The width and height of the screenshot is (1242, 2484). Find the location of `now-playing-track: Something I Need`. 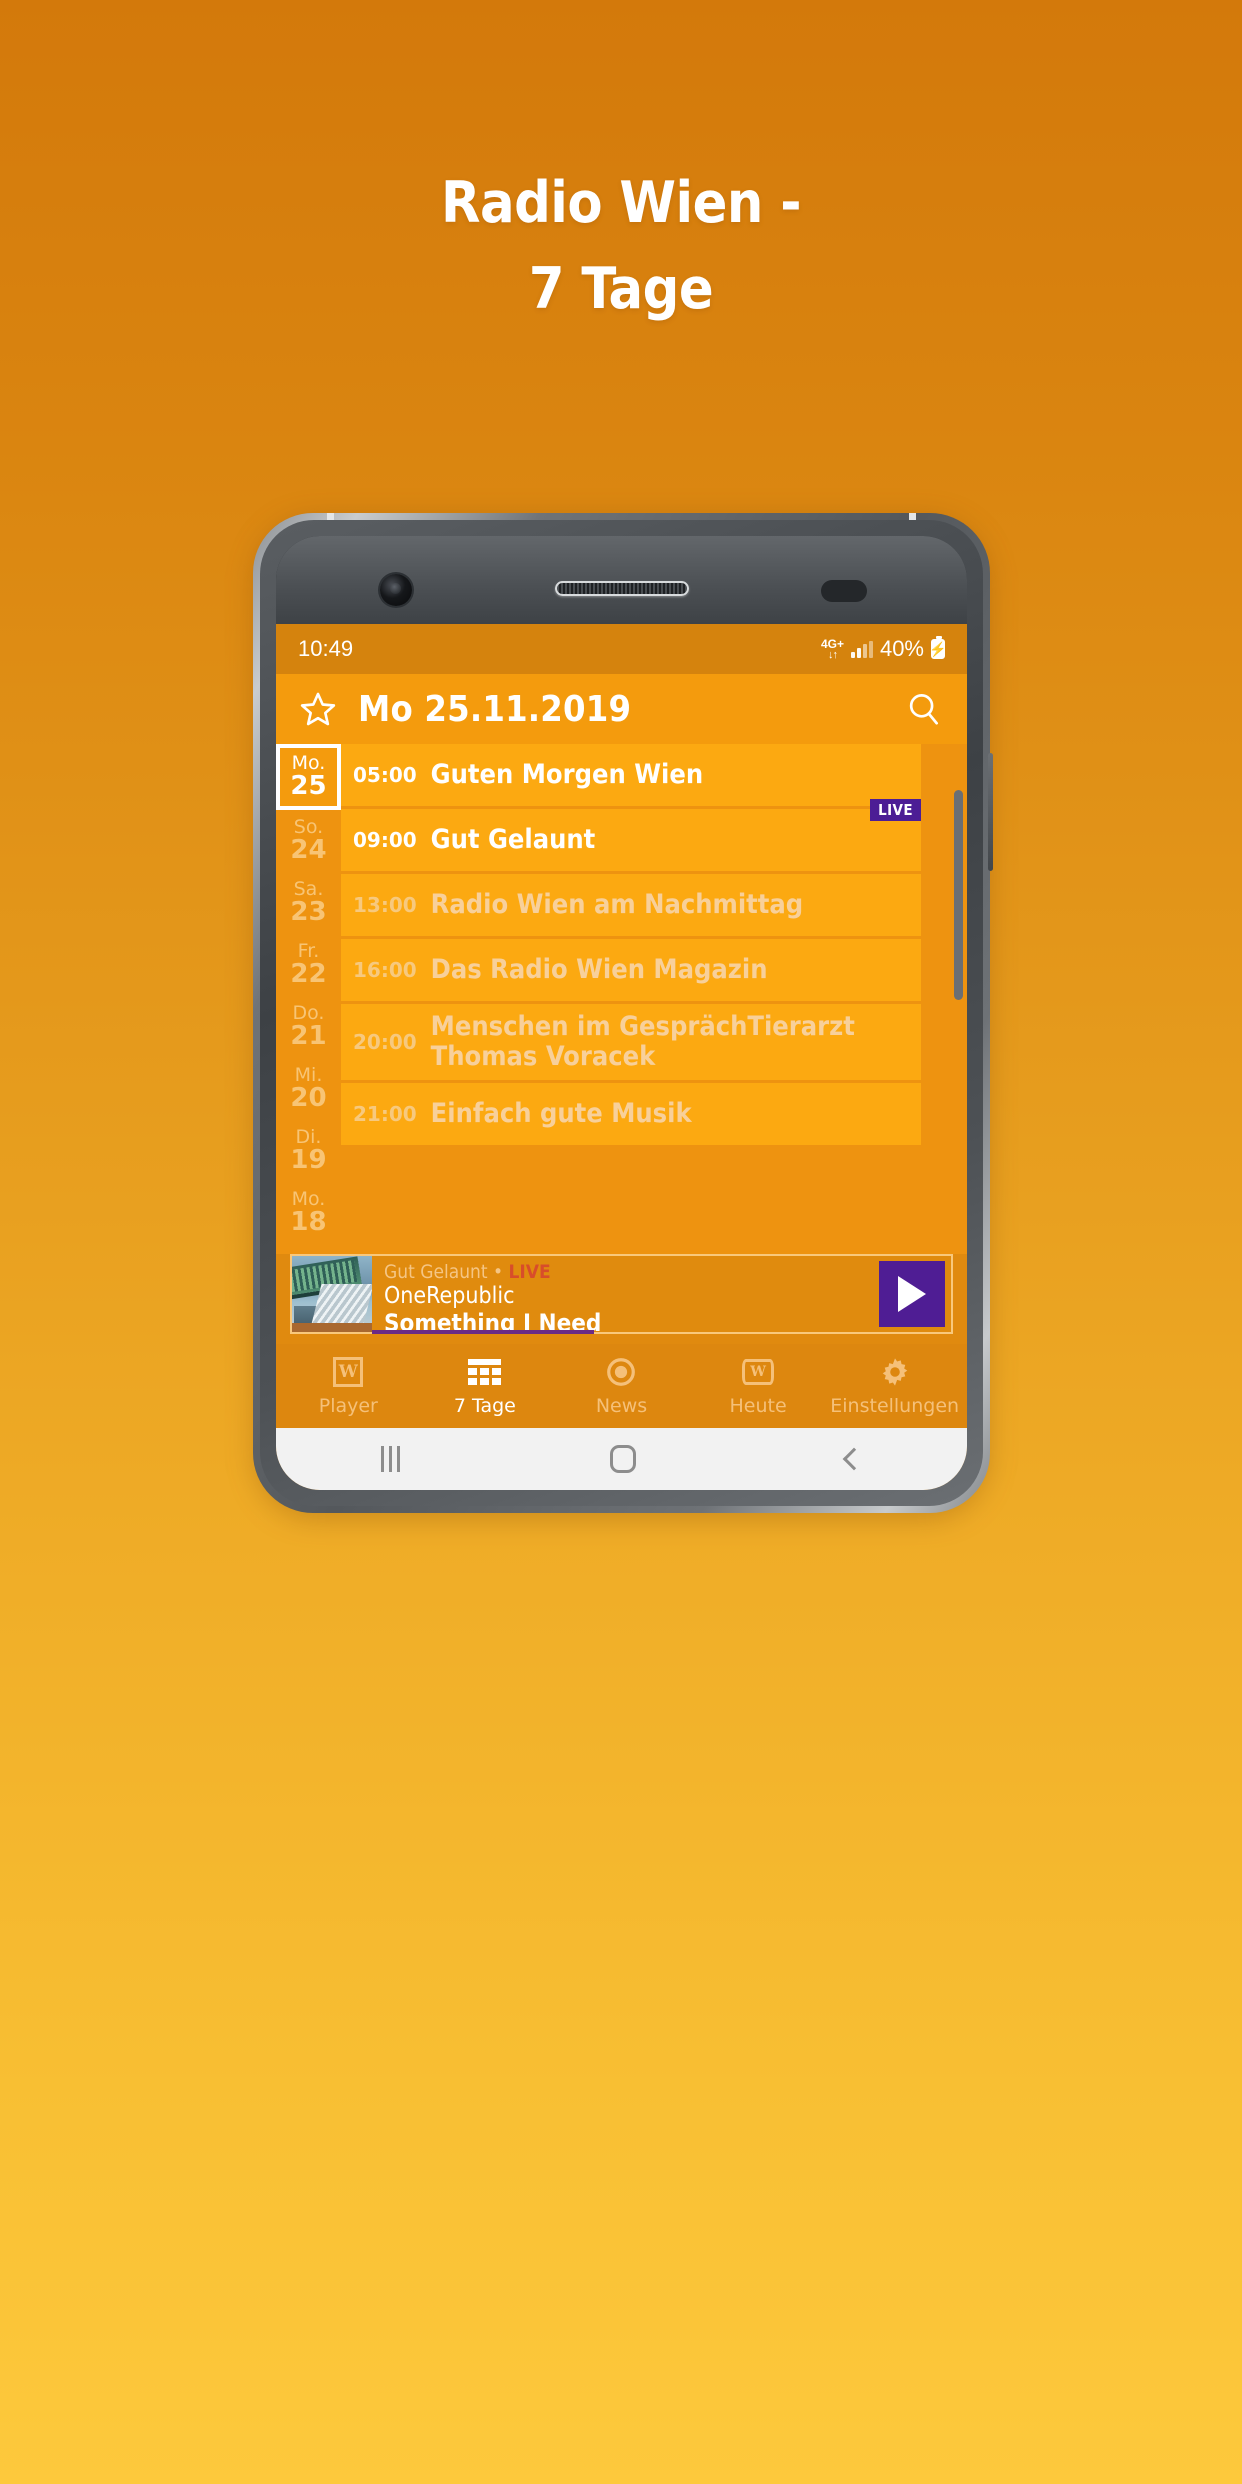

now-playing-track: Something I Need is located at coordinates (493, 1320).